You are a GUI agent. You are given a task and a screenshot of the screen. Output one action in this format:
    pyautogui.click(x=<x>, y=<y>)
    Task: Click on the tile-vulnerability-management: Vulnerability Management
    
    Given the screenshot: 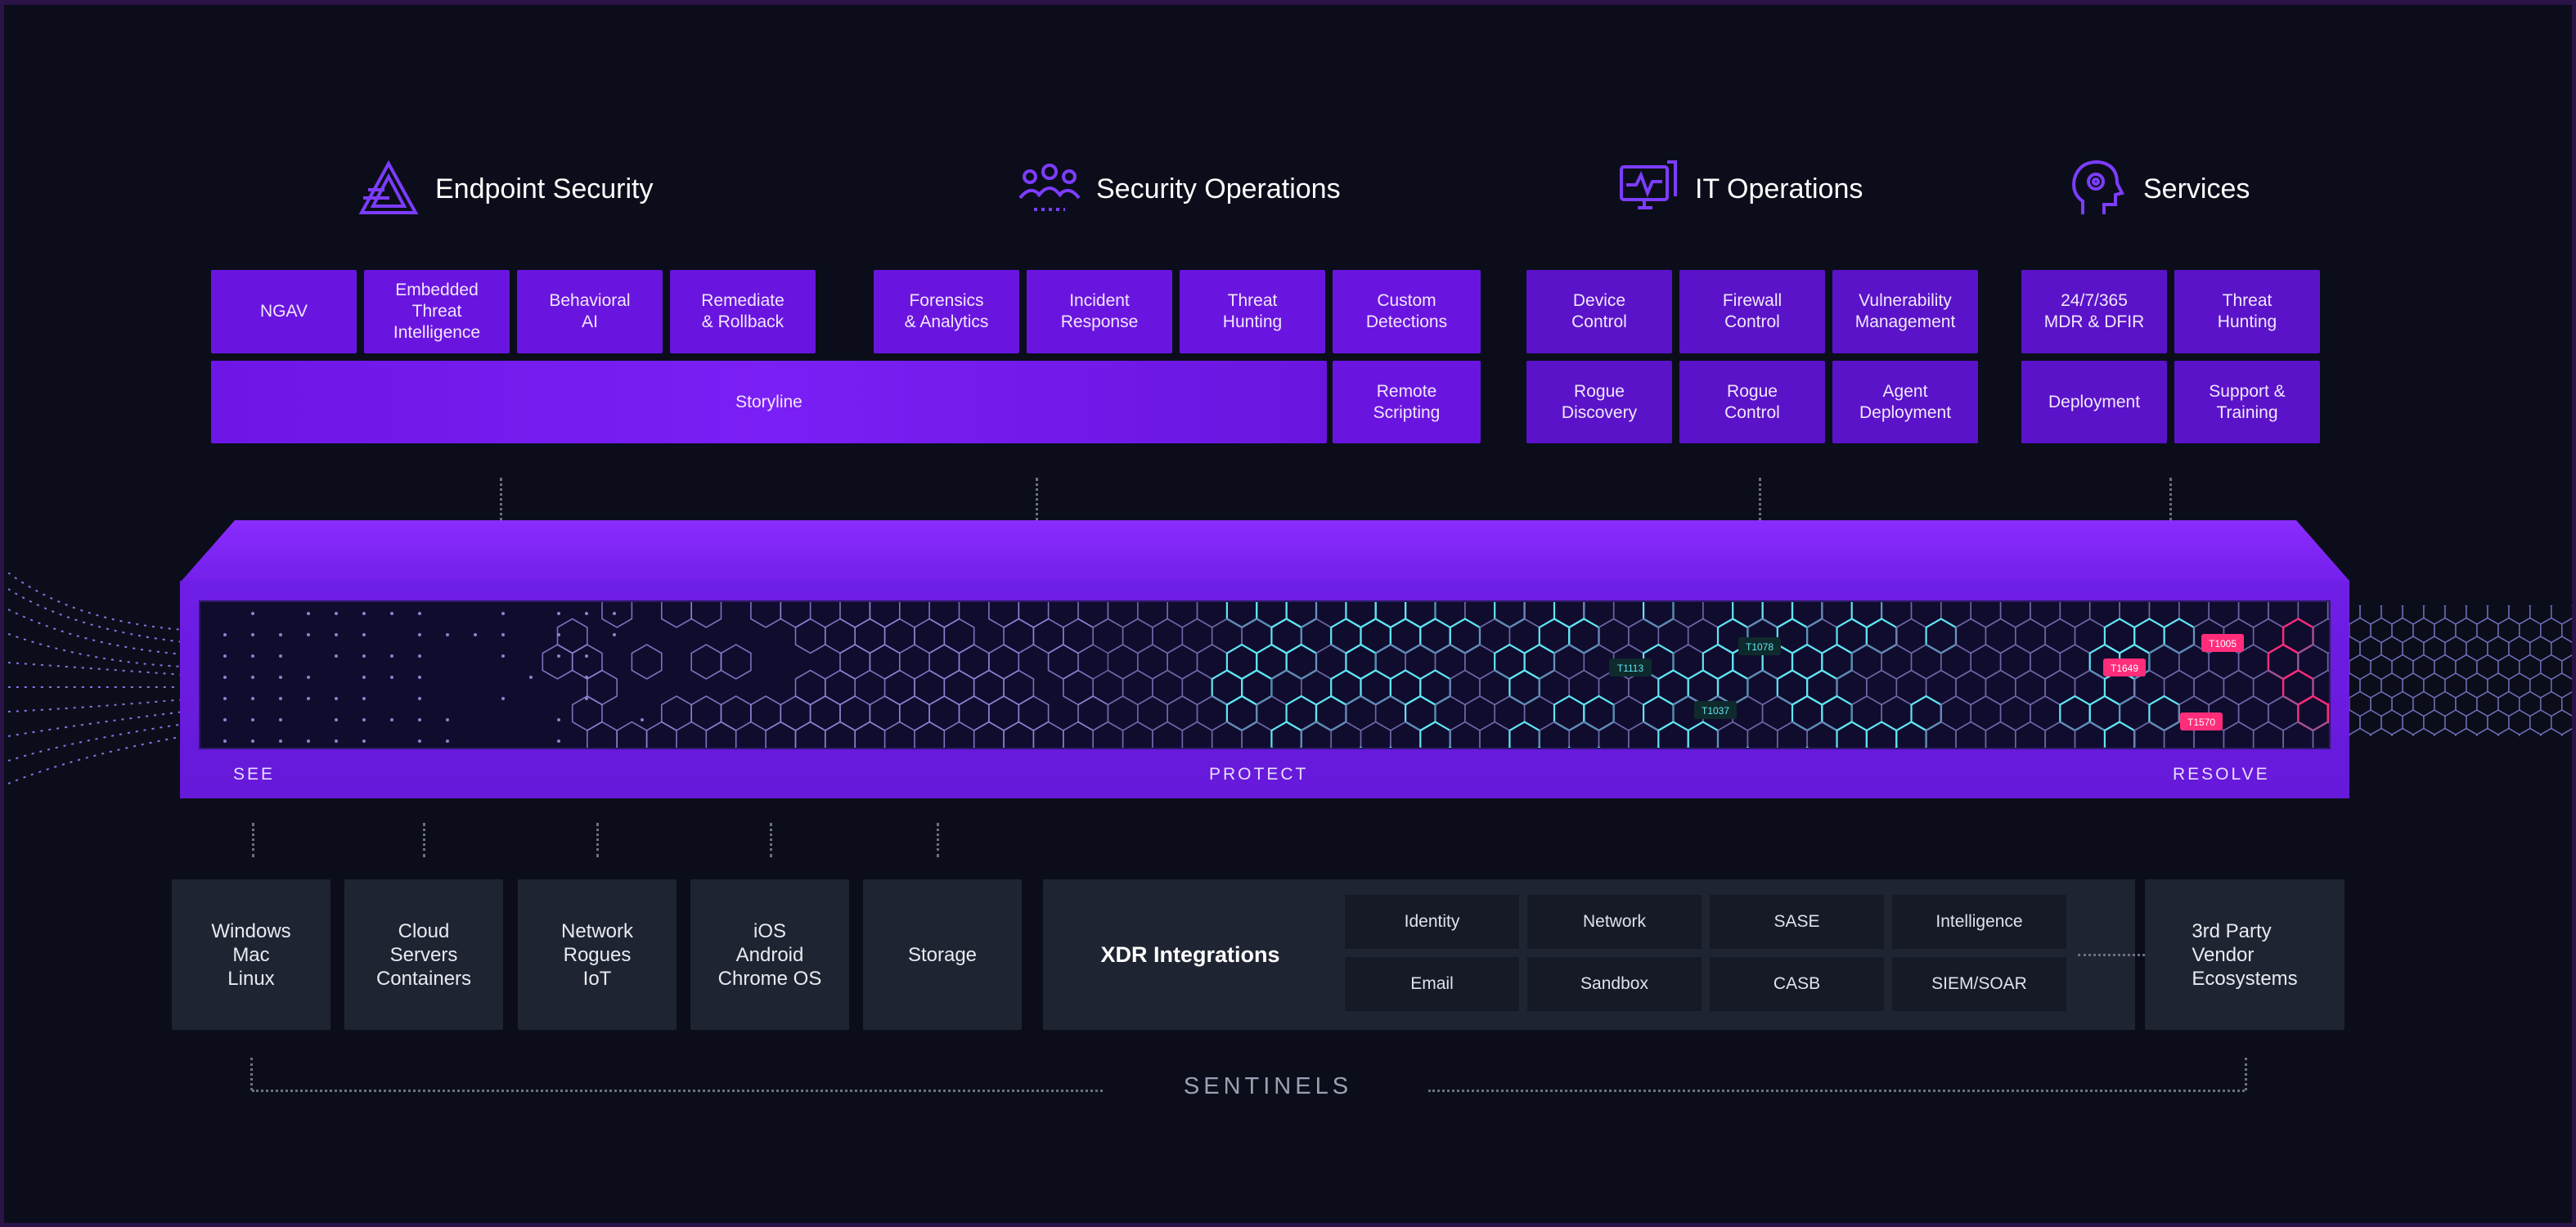 What is the action you would take?
    pyautogui.click(x=1905, y=311)
    